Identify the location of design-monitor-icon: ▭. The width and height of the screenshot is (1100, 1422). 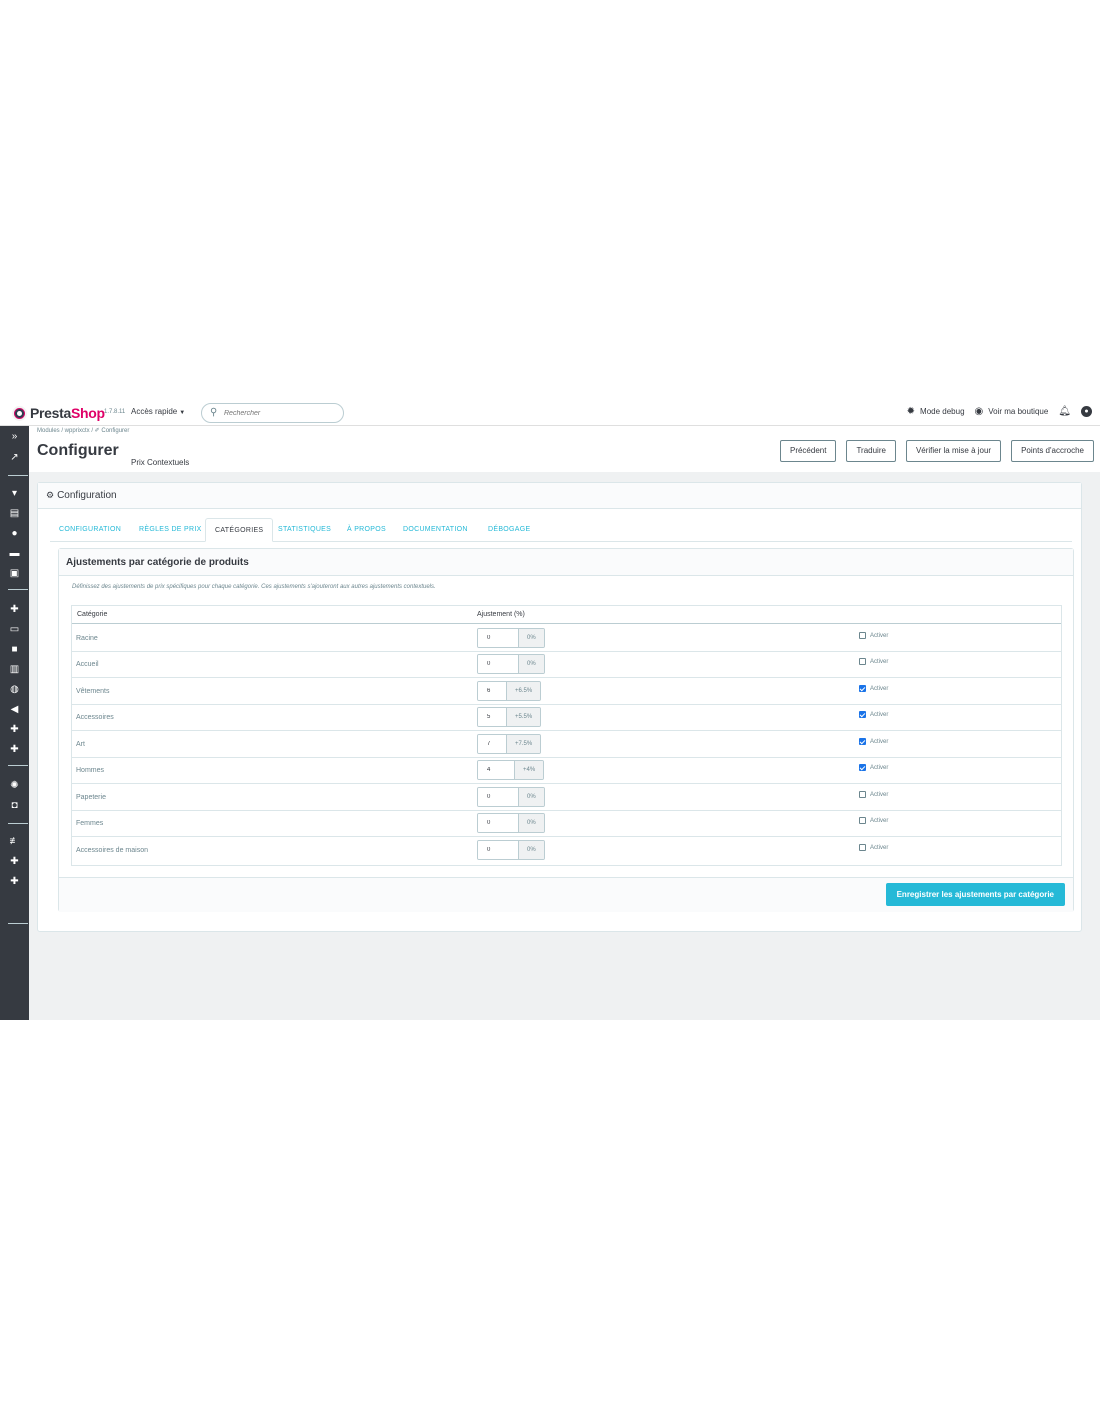
(14, 629).